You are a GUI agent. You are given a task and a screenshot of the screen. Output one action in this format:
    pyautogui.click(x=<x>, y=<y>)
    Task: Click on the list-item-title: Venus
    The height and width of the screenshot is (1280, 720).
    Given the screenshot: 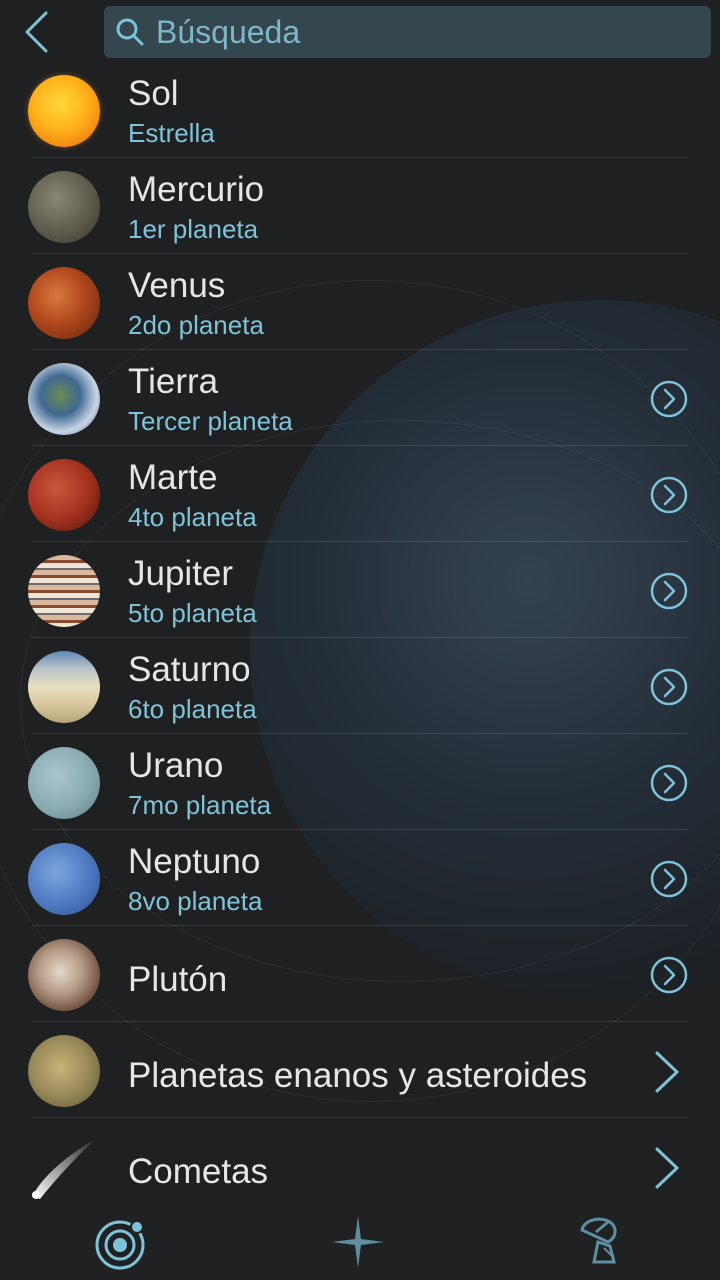 What is the action you would take?
    pyautogui.click(x=177, y=285)
    